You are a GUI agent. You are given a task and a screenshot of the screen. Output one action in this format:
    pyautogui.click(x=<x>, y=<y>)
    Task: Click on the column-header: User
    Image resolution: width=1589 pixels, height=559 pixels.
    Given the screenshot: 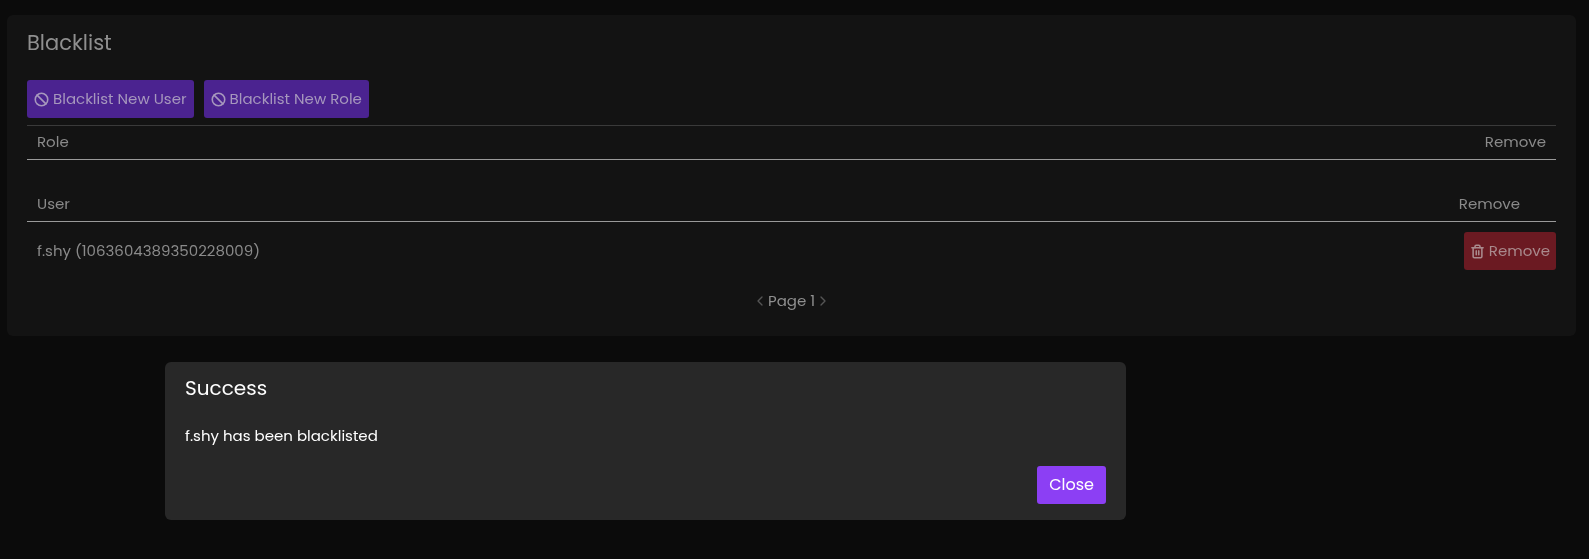 What is the action you would take?
    pyautogui.click(x=53, y=204)
    